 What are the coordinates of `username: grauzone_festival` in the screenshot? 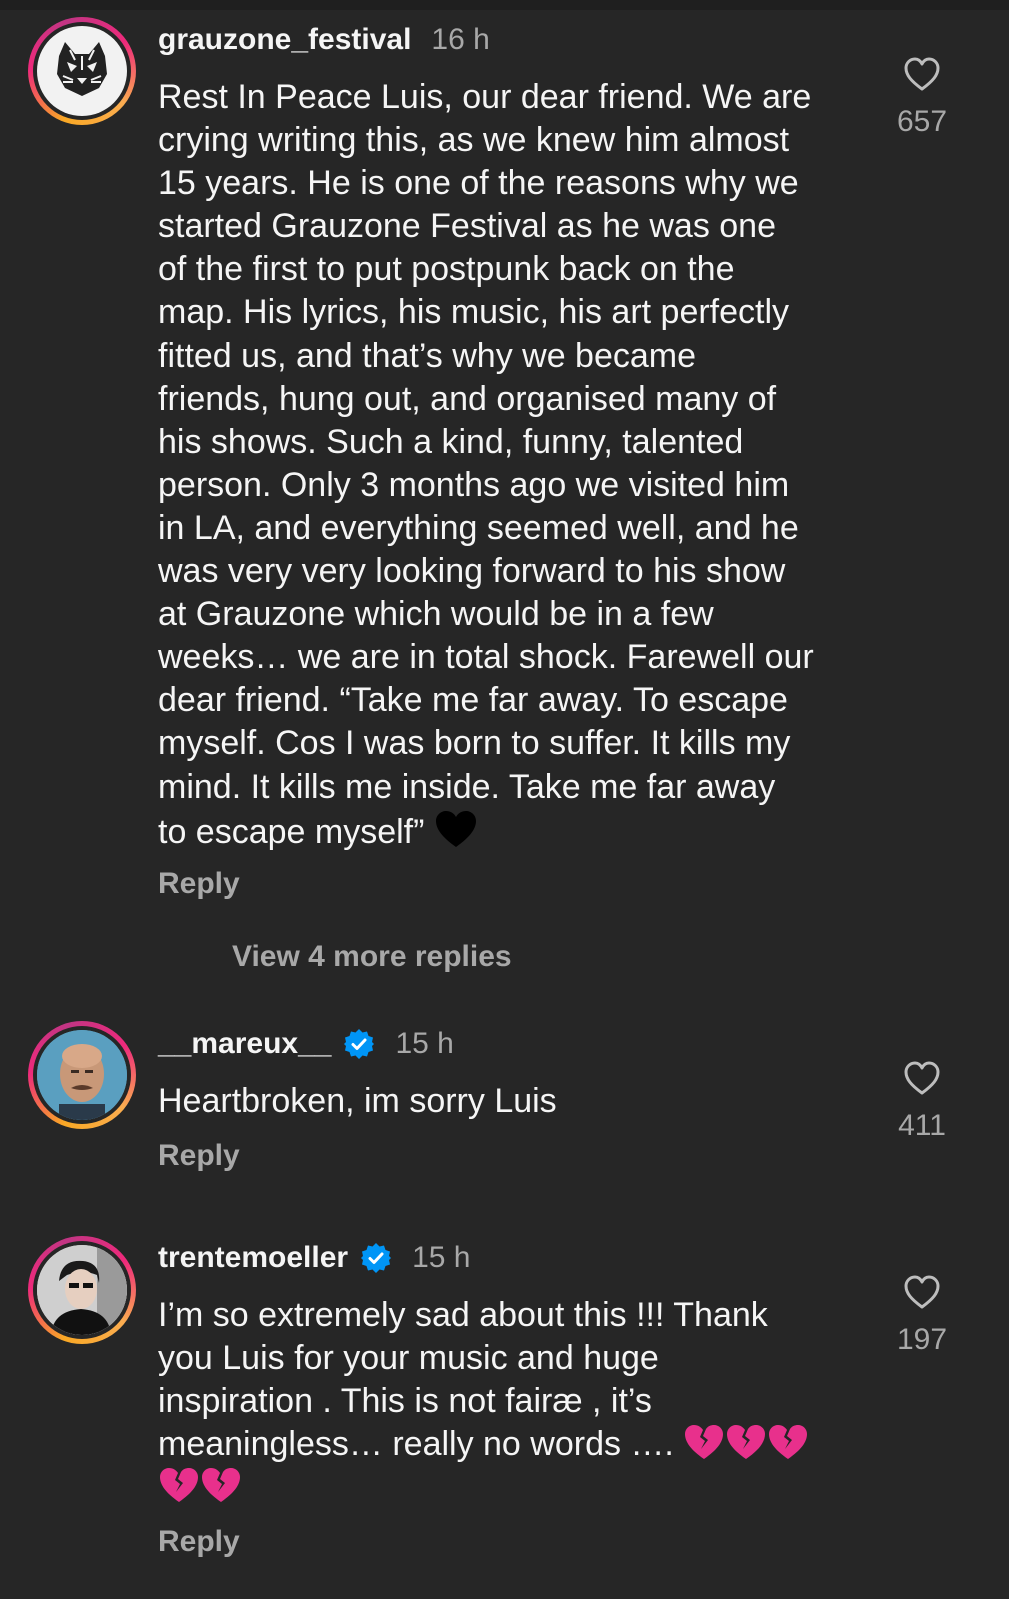 It's located at (284, 40).